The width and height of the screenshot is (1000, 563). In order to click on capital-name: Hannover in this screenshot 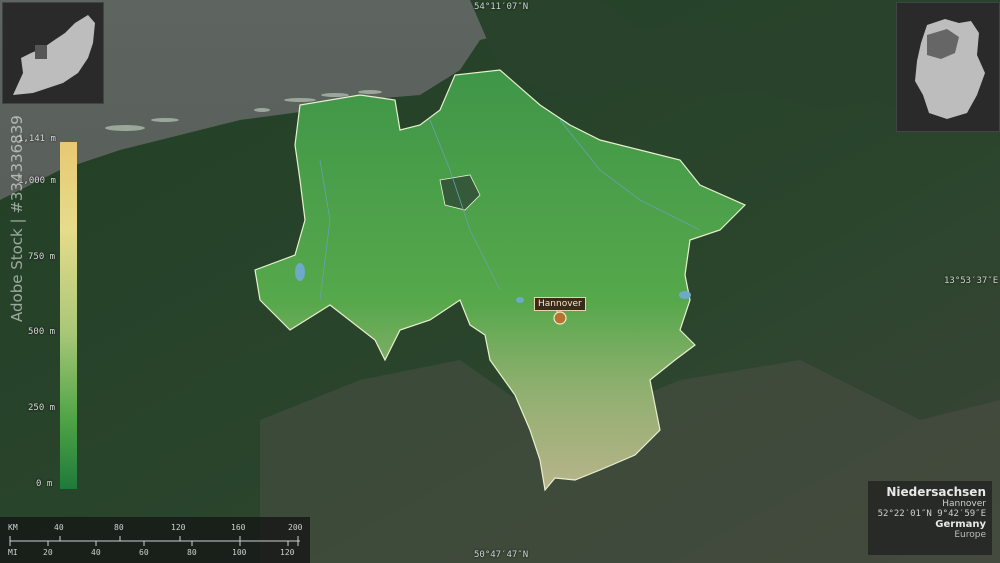, I will do `click(964, 504)`.